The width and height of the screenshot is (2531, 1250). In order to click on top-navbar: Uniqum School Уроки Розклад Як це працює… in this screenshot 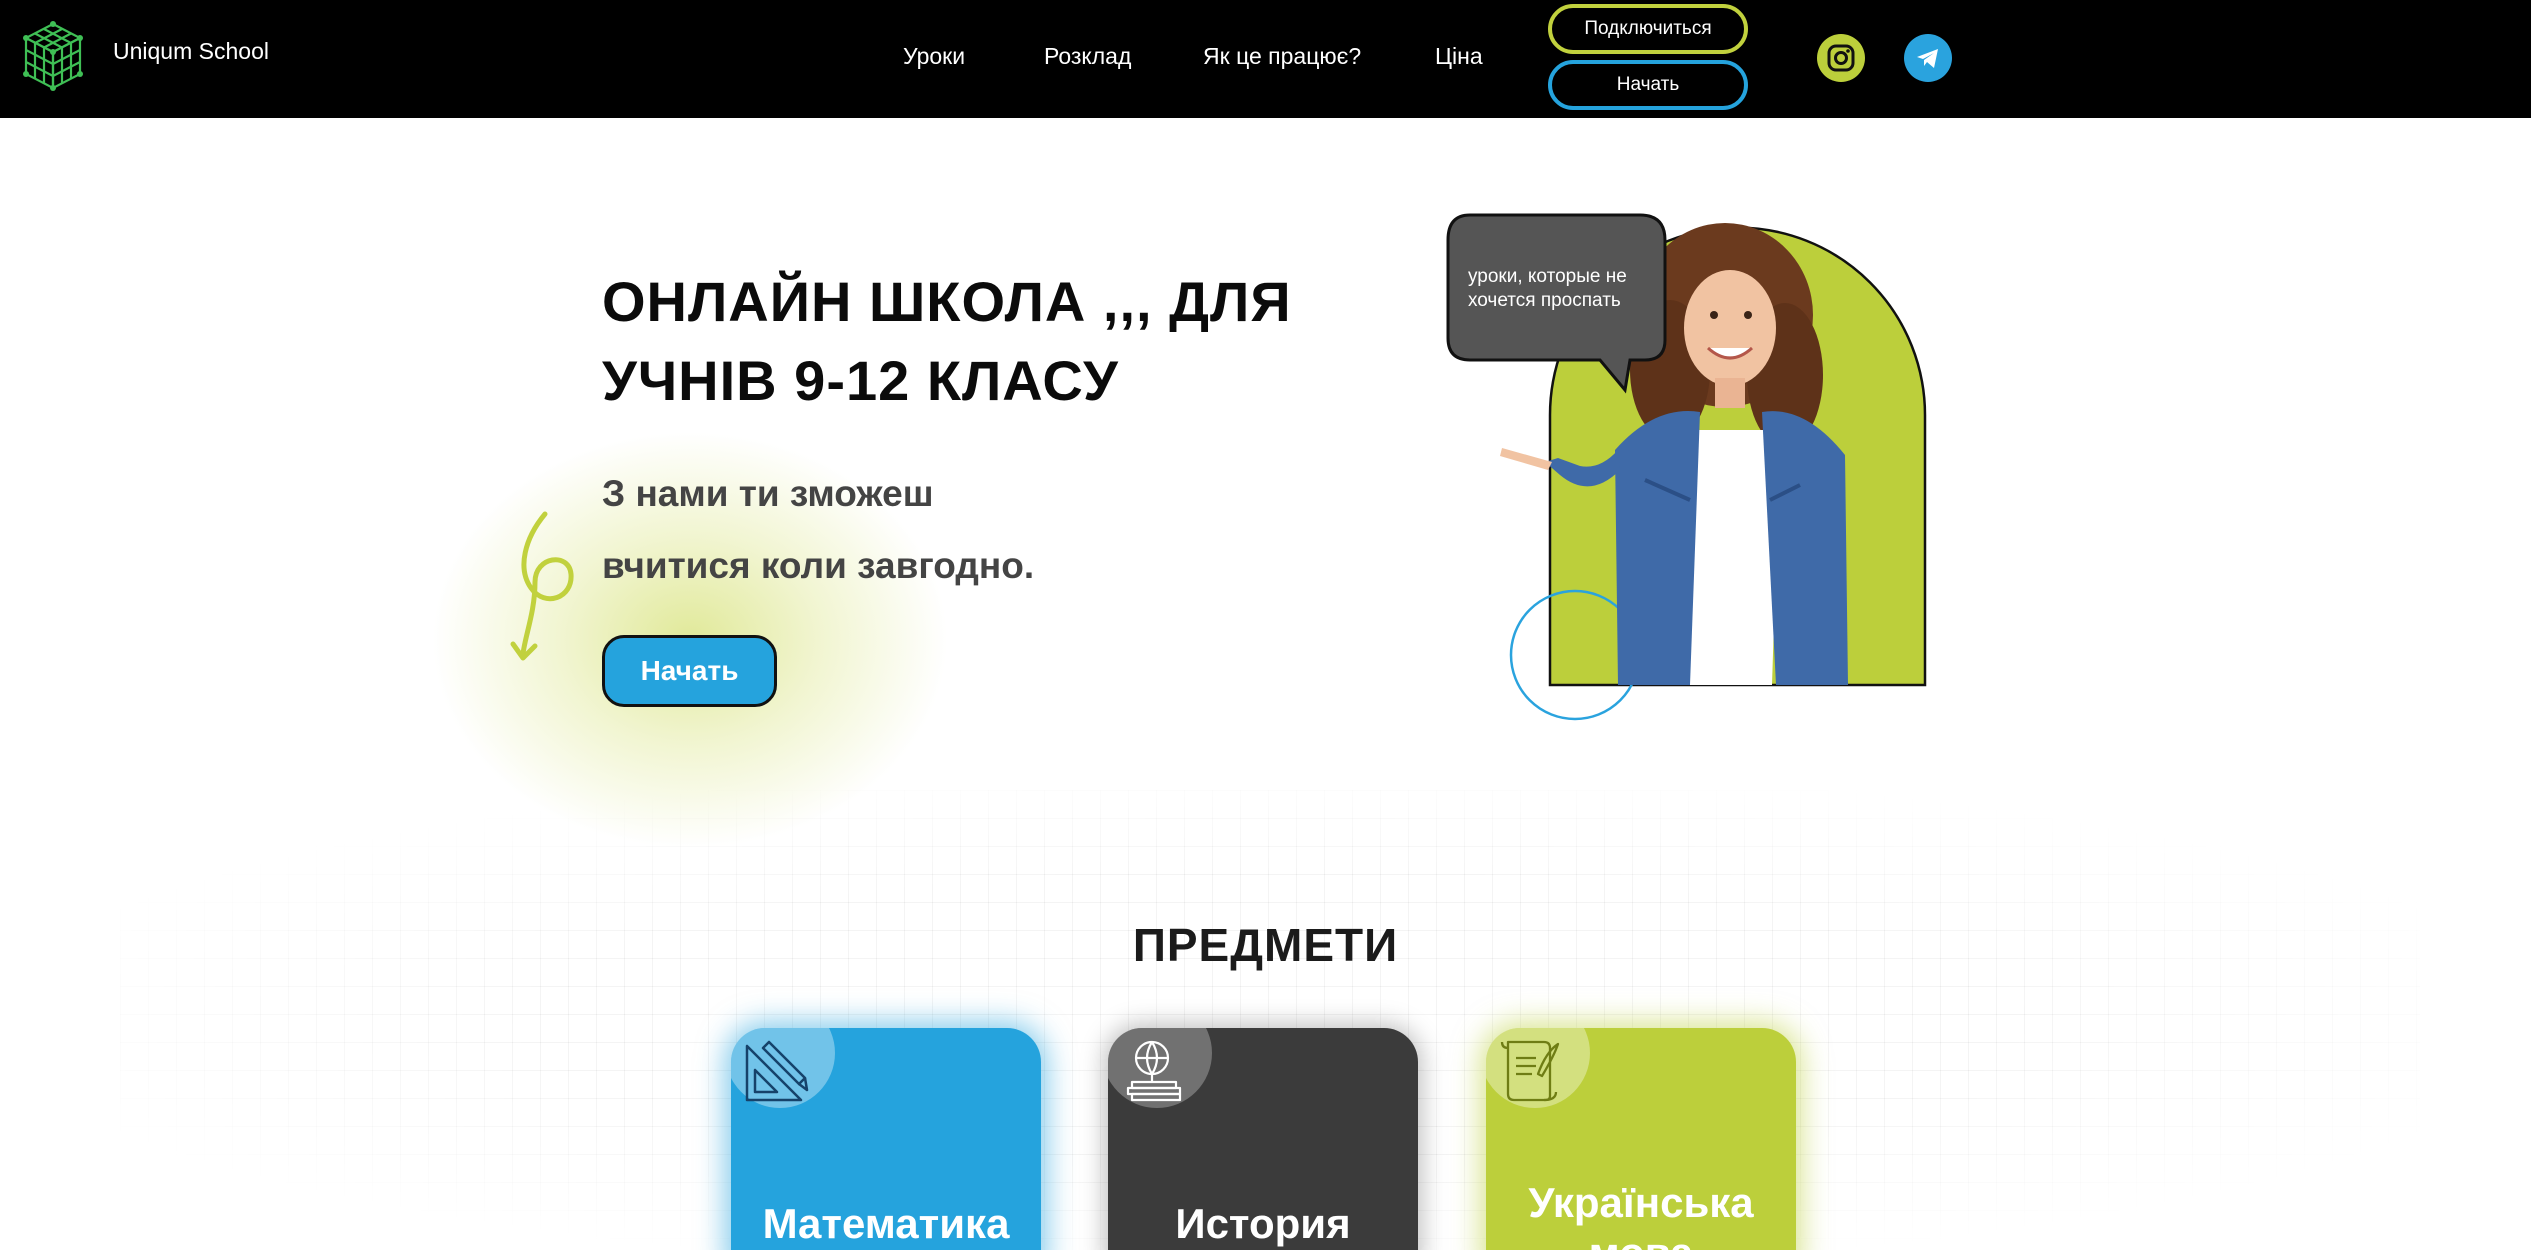, I will do `click(1265, 59)`.